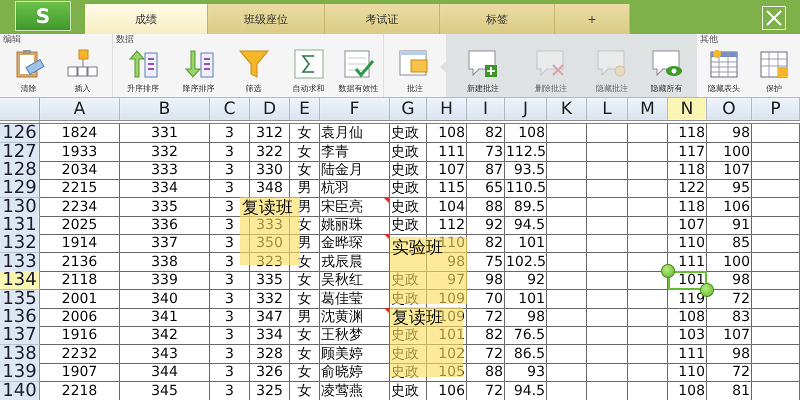 The height and width of the screenshot is (400, 800). Describe the element at coordinates (526, 152) in the screenshot. I see `table-cell: 112.5` at that location.